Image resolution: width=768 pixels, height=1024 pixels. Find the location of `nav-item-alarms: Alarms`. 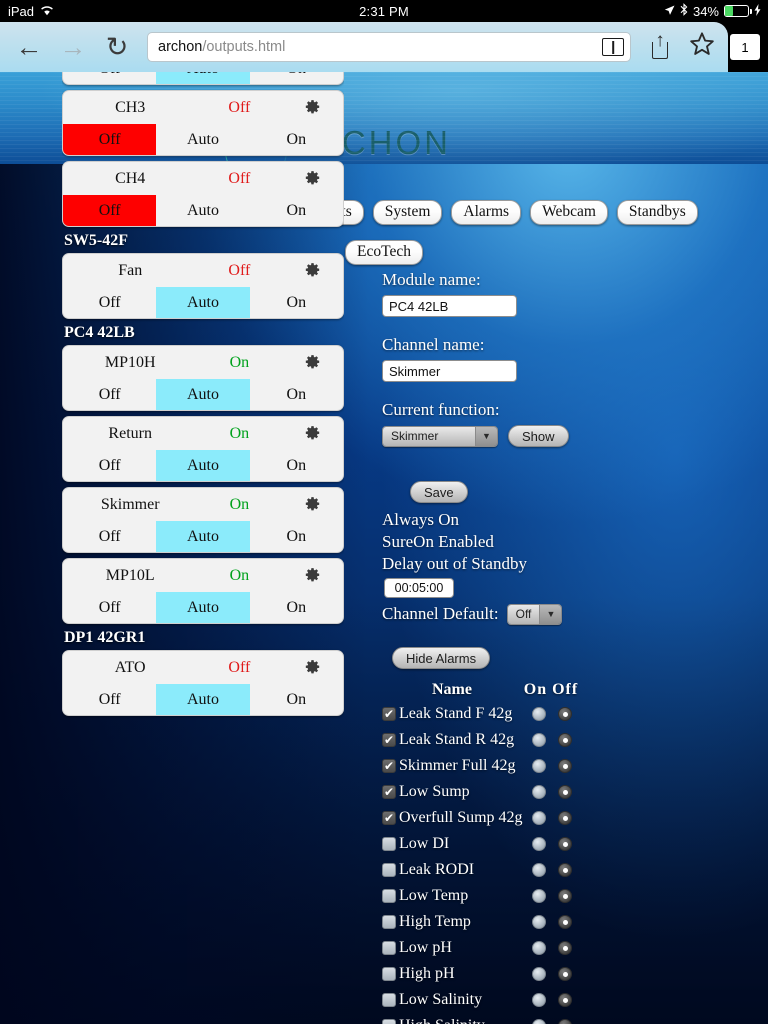

nav-item-alarms: Alarms is located at coordinates (486, 212).